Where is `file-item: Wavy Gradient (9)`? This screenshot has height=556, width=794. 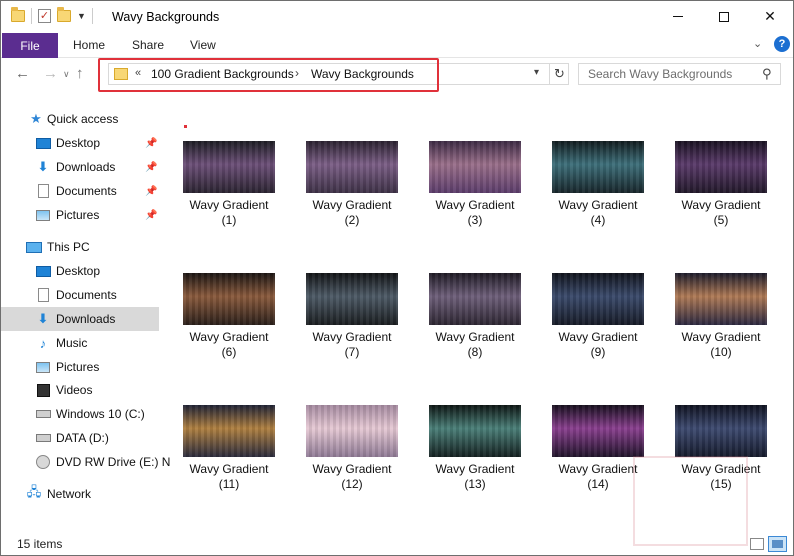 file-item: Wavy Gradient (9) is located at coordinates (604, 323).